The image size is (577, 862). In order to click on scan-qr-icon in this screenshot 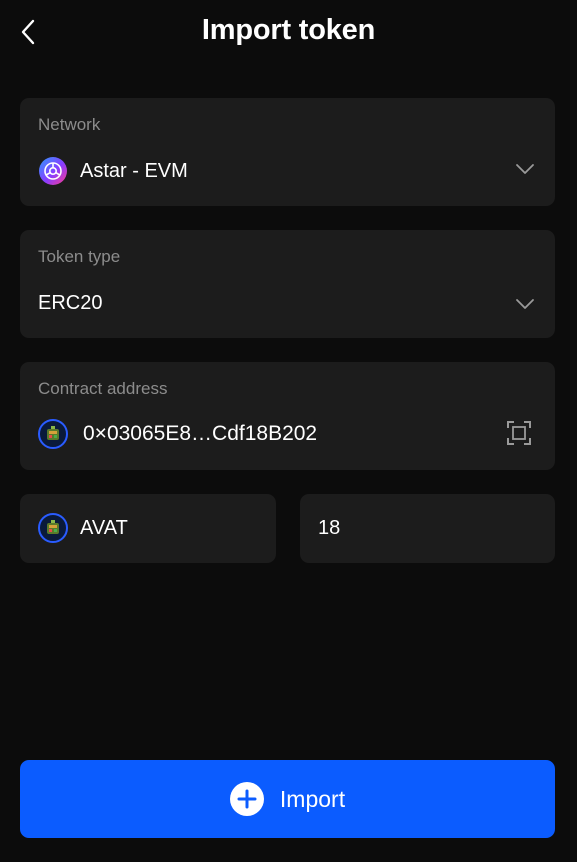, I will do `click(519, 435)`.